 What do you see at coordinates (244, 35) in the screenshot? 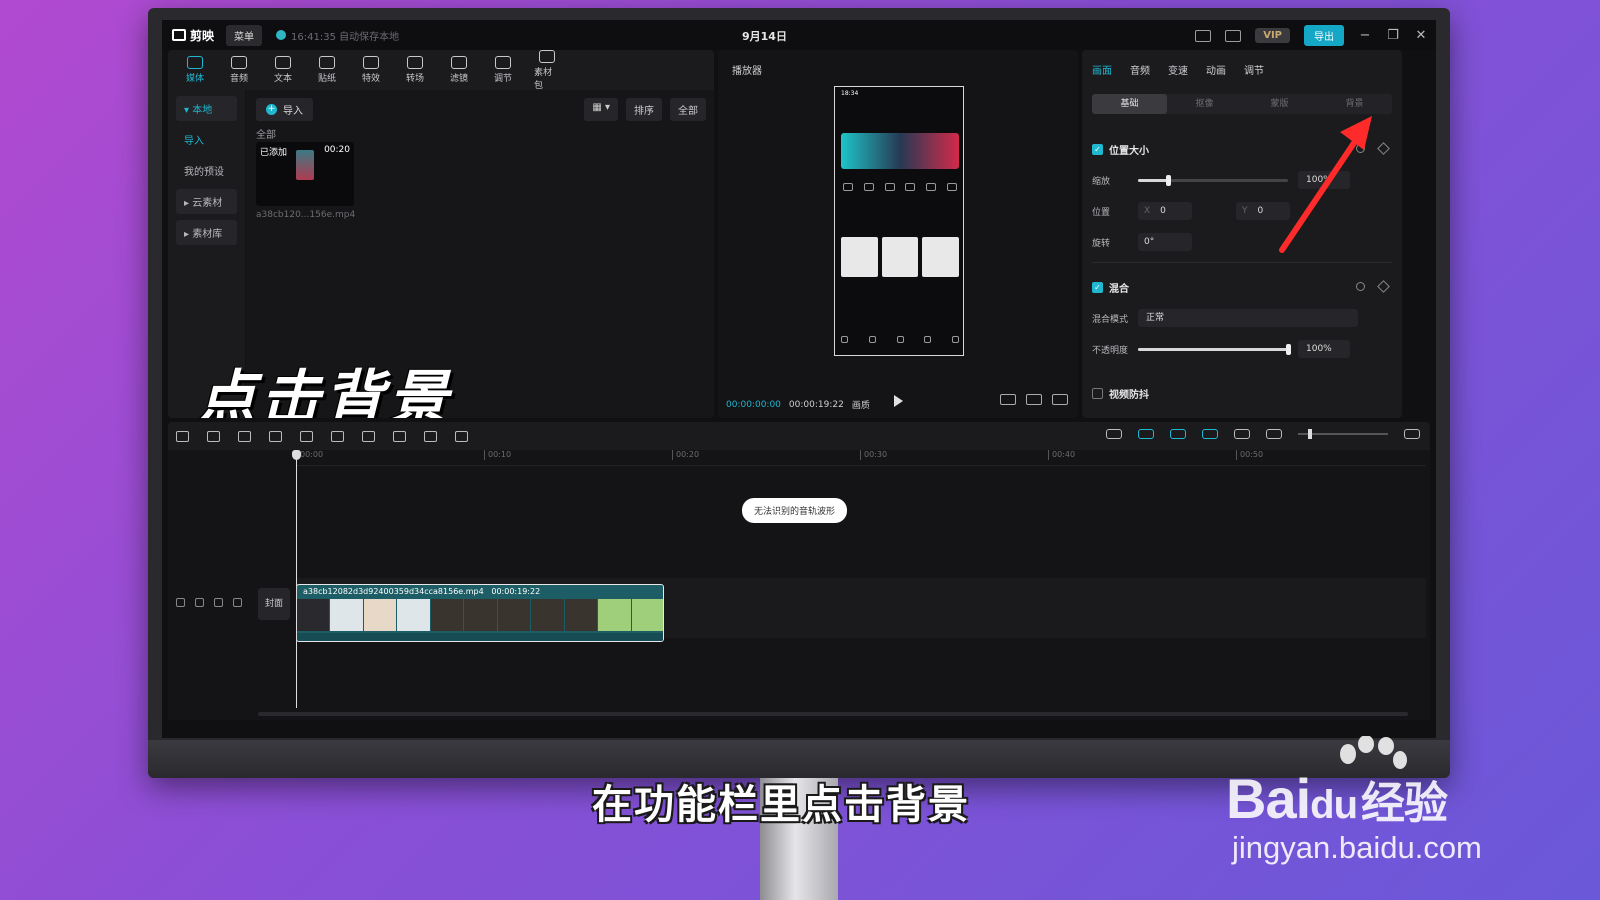
I see `menu-button: 菜单` at bounding box center [244, 35].